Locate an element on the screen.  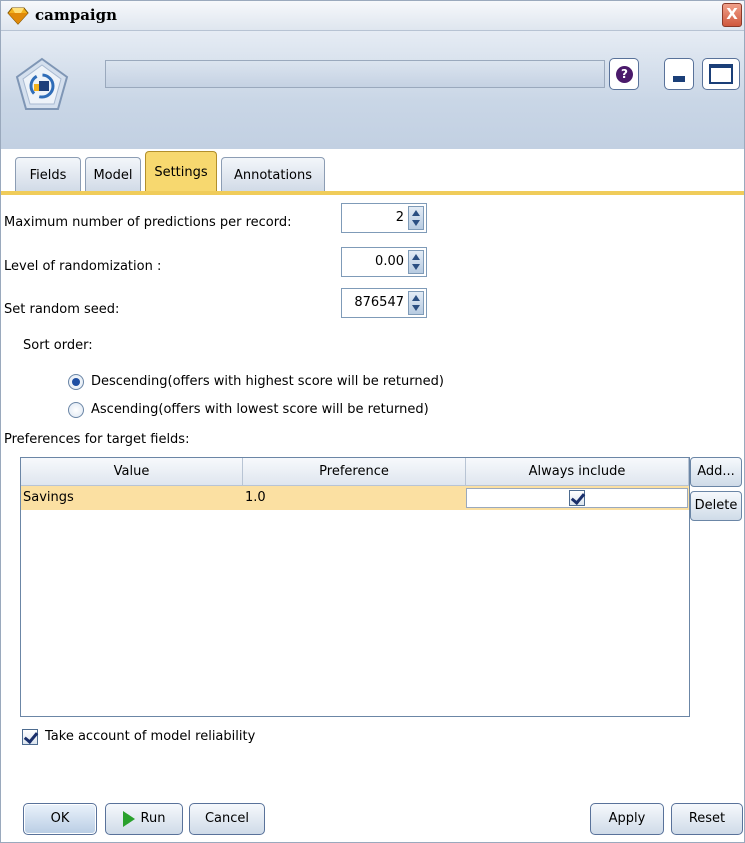
maximize-button is located at coordinates (721, 74).